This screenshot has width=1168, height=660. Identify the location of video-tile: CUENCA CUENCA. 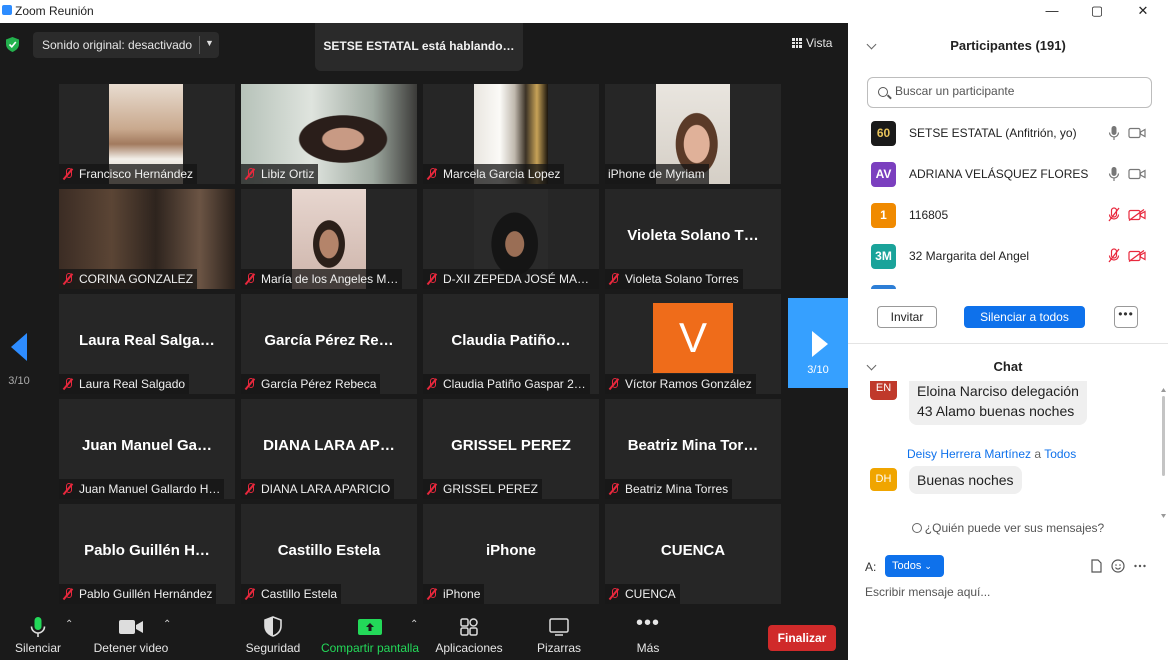
(693, 554).